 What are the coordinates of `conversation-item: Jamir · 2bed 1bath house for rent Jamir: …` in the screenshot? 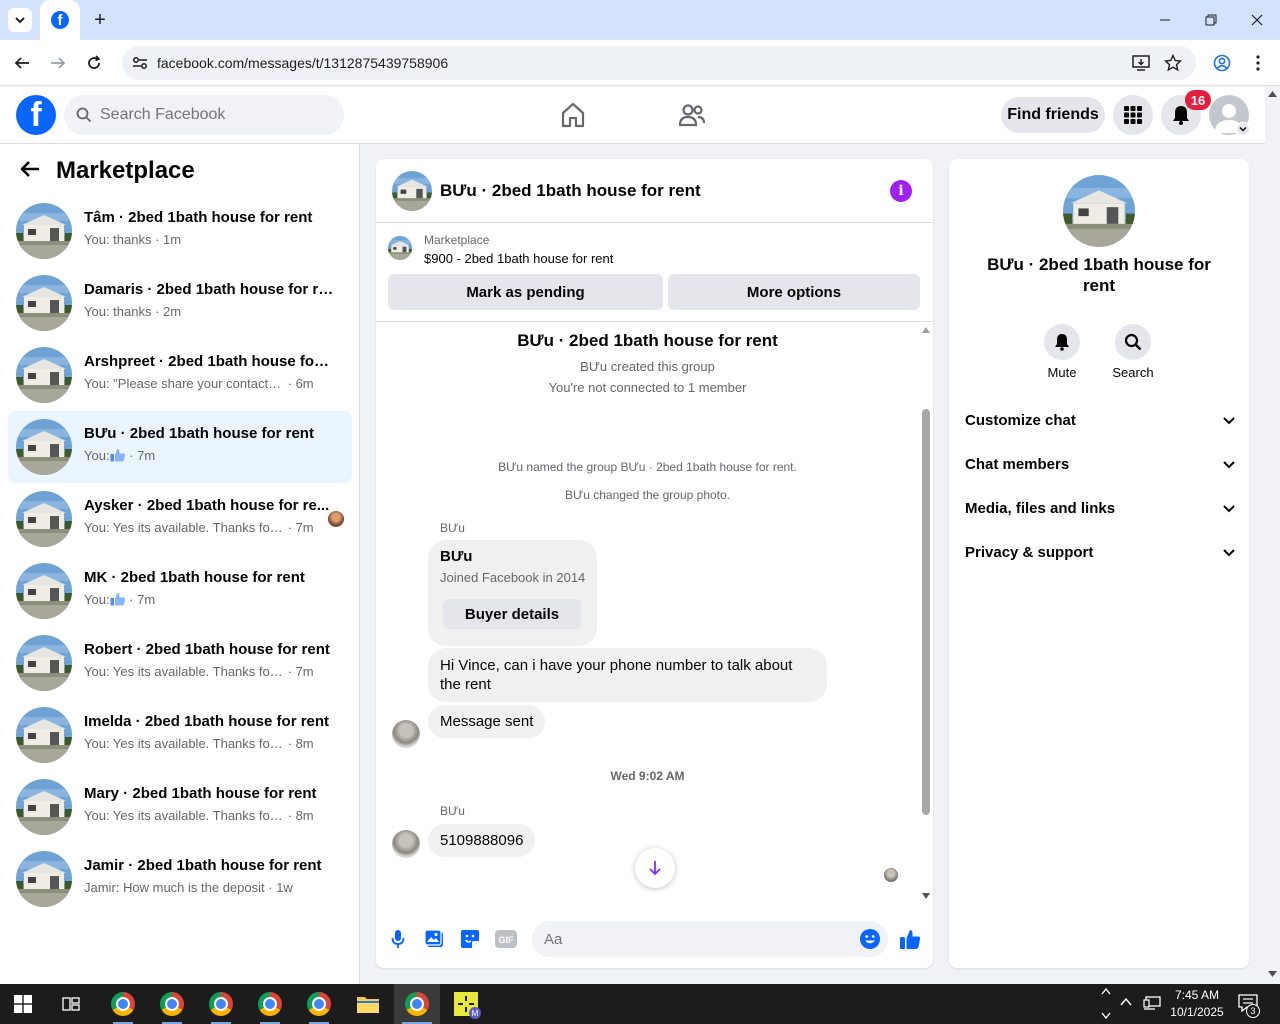 It's located at (180, 879).